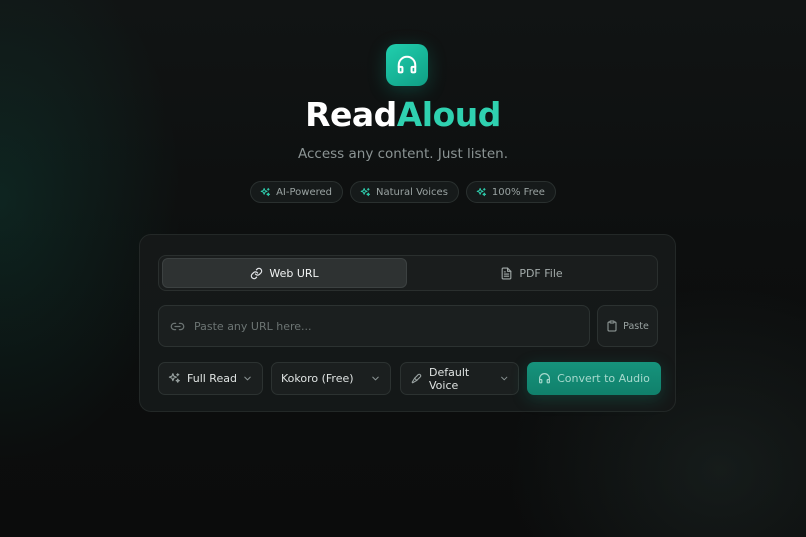 The height and width of the screenshot is (537, 806). Describe the element at coordinates (506, 273) in the screenshot. I see `file-icon` at that location.